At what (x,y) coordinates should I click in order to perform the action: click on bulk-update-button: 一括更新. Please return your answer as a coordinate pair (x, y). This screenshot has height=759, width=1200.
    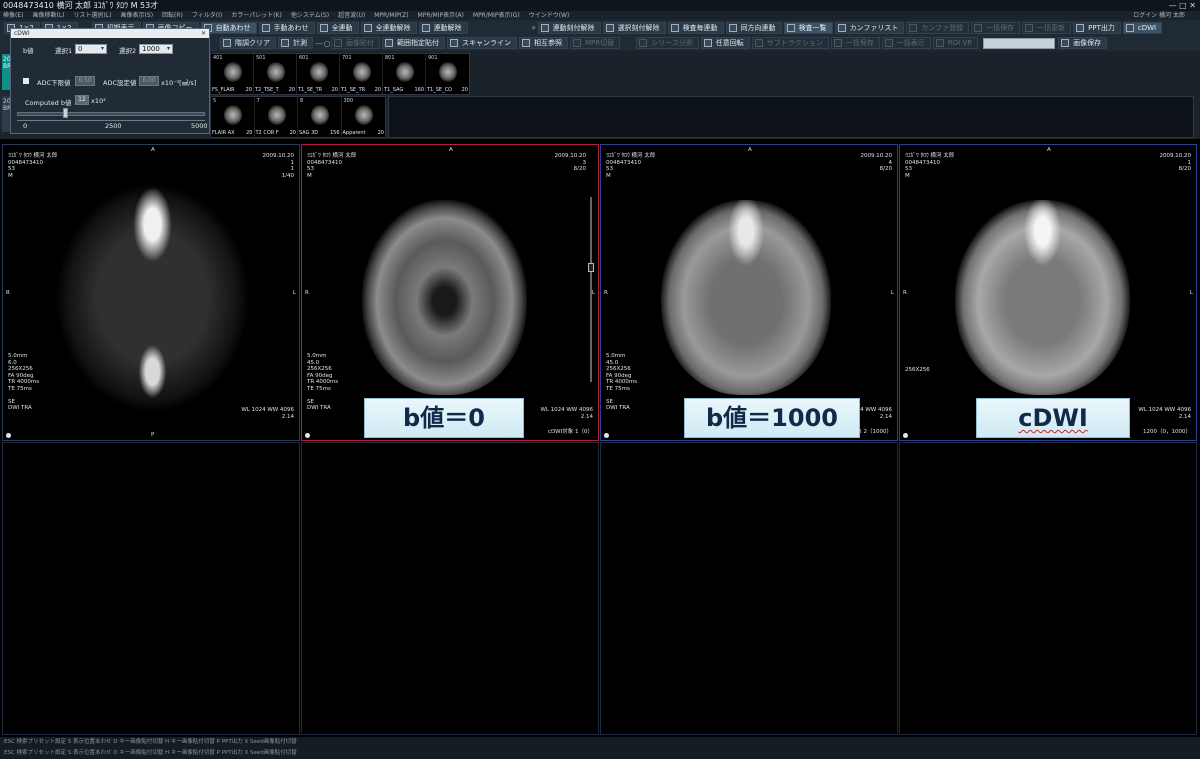
    Looking at the image, I should click on (1047, 27).